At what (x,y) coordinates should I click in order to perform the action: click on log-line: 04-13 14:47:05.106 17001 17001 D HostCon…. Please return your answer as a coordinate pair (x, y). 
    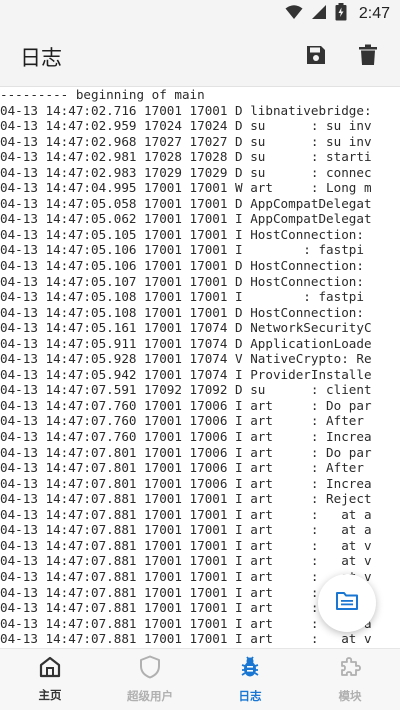
    Looking at the image, I should click on (182, 266).